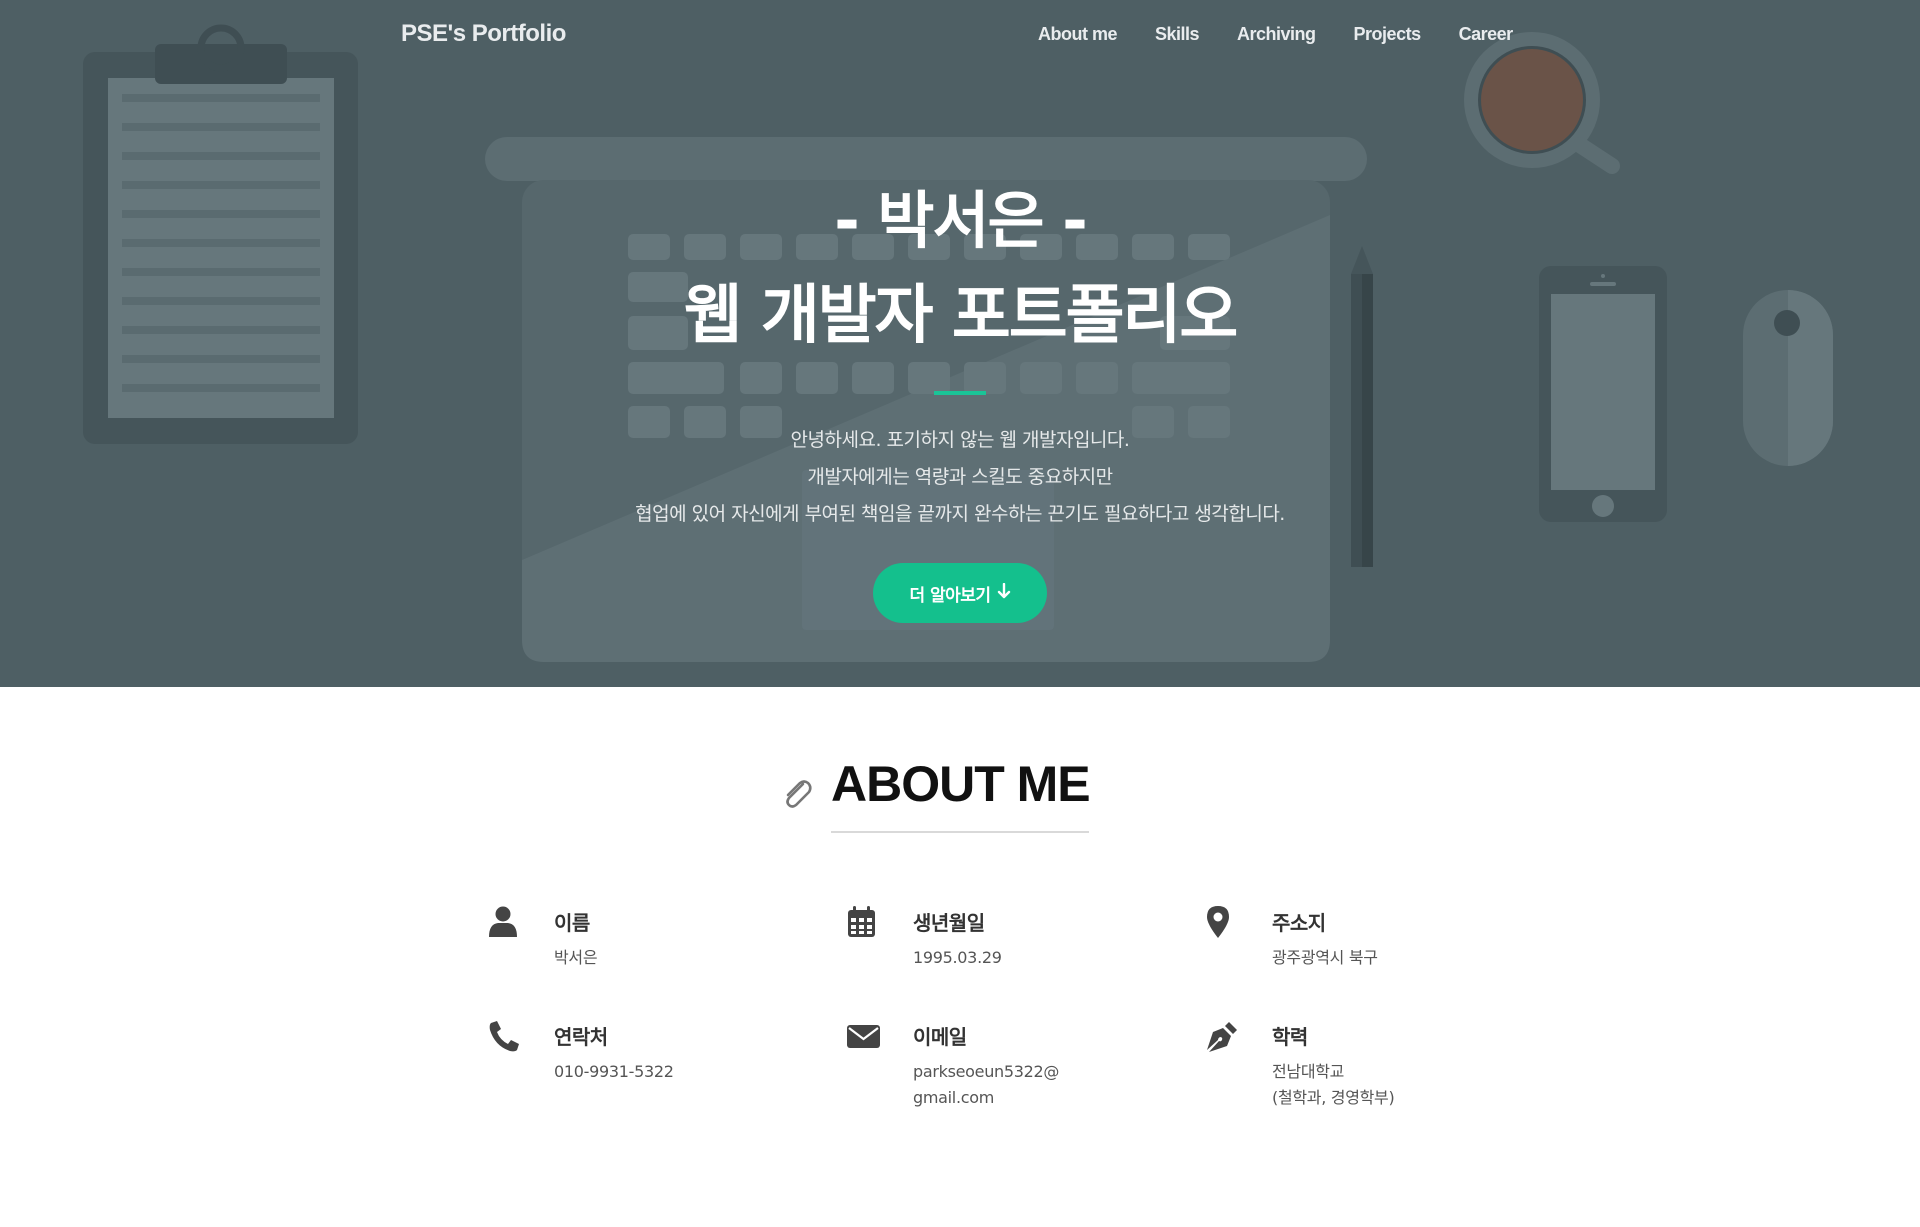 The height and width of the screenshot is (1227, 1920). I want to click on info-name: 이름 박서은, so click(638, 940).